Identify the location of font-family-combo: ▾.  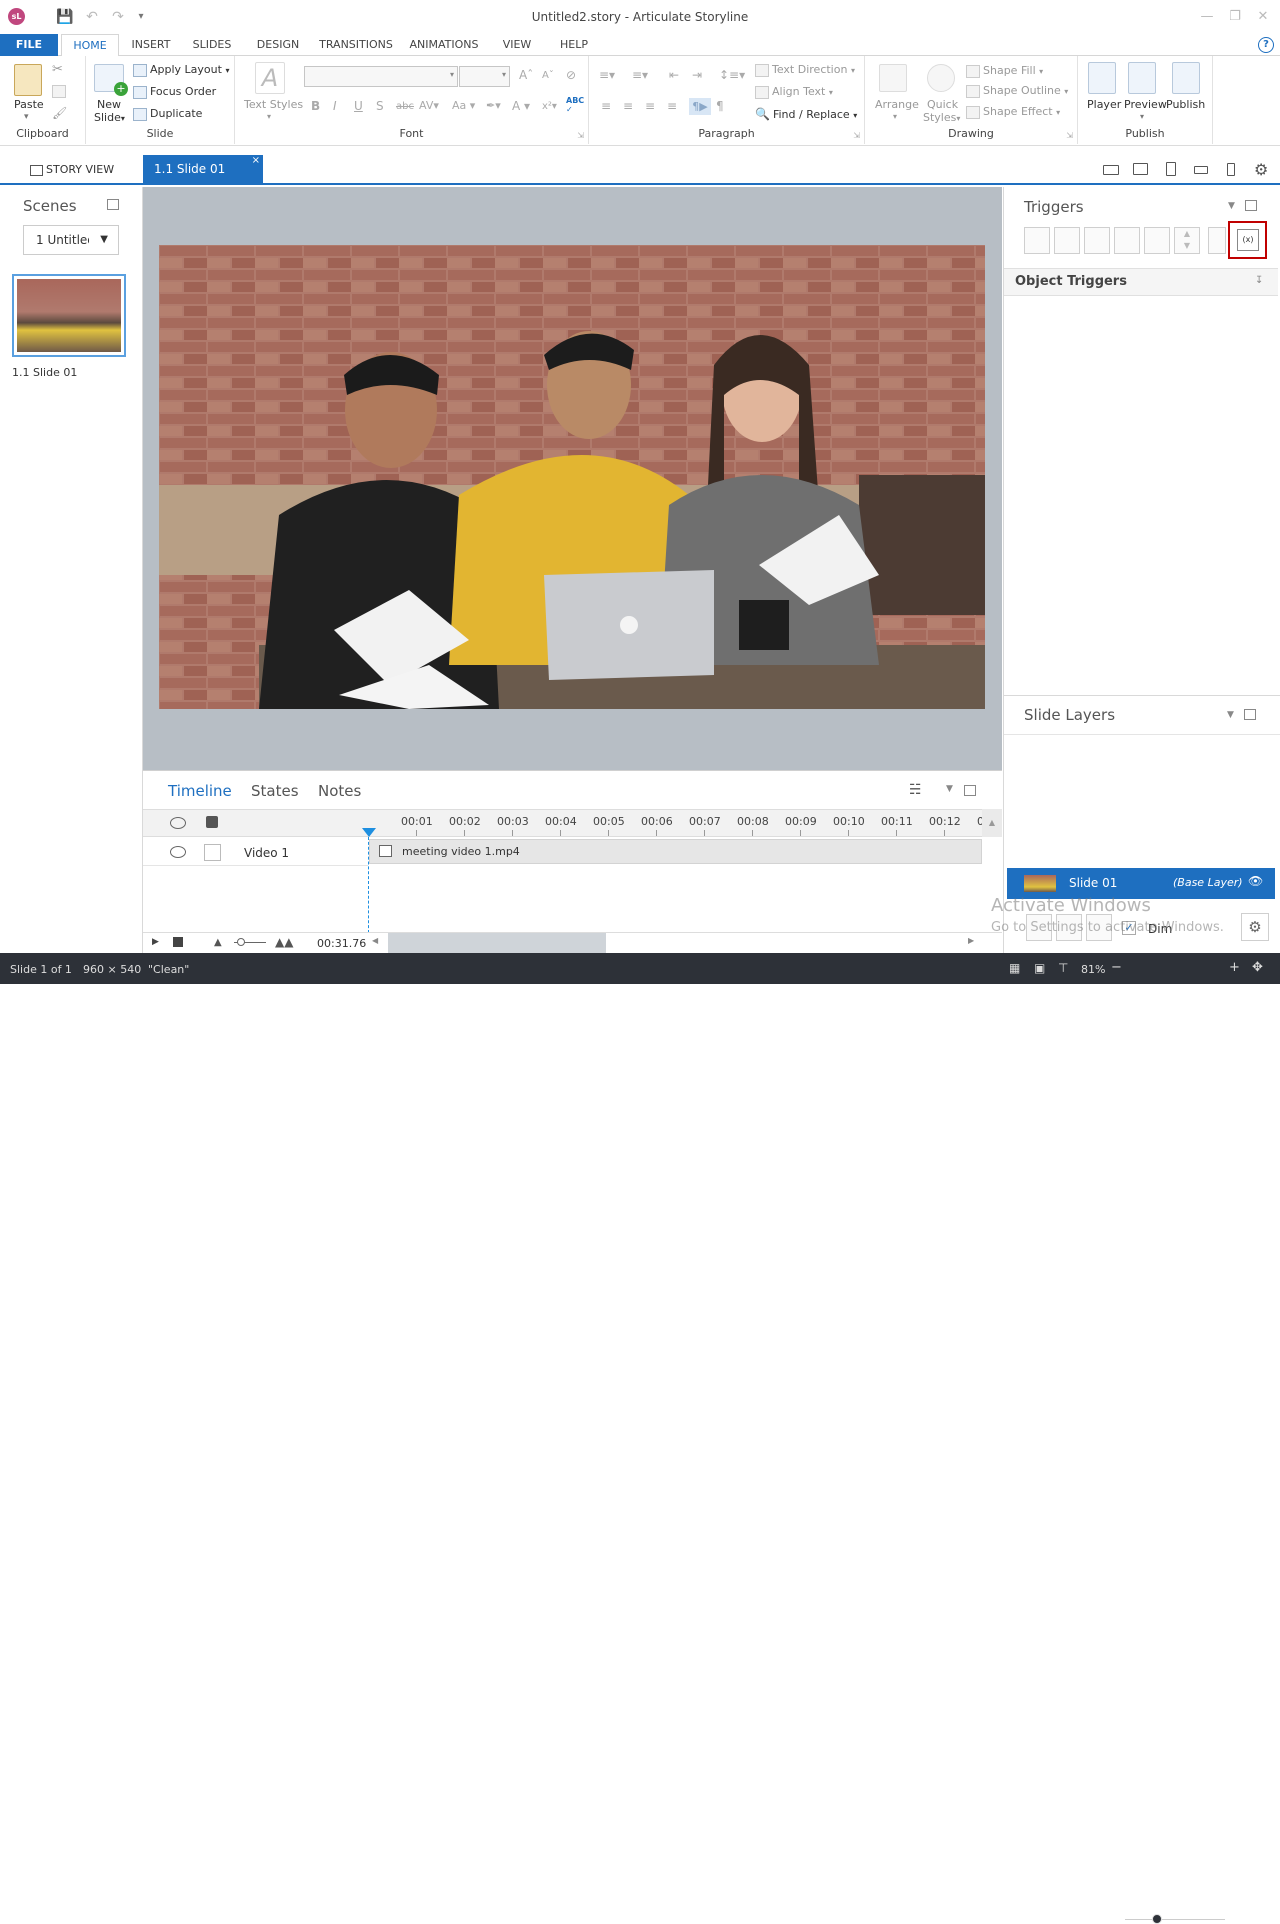
(381, 76).